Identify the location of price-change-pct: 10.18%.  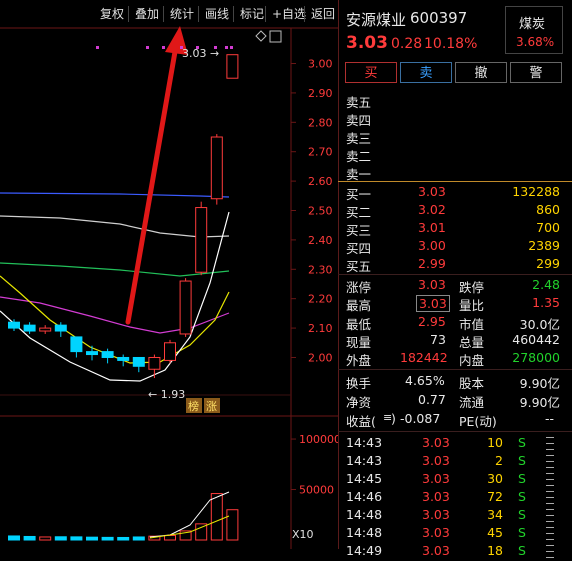
(451, 44).